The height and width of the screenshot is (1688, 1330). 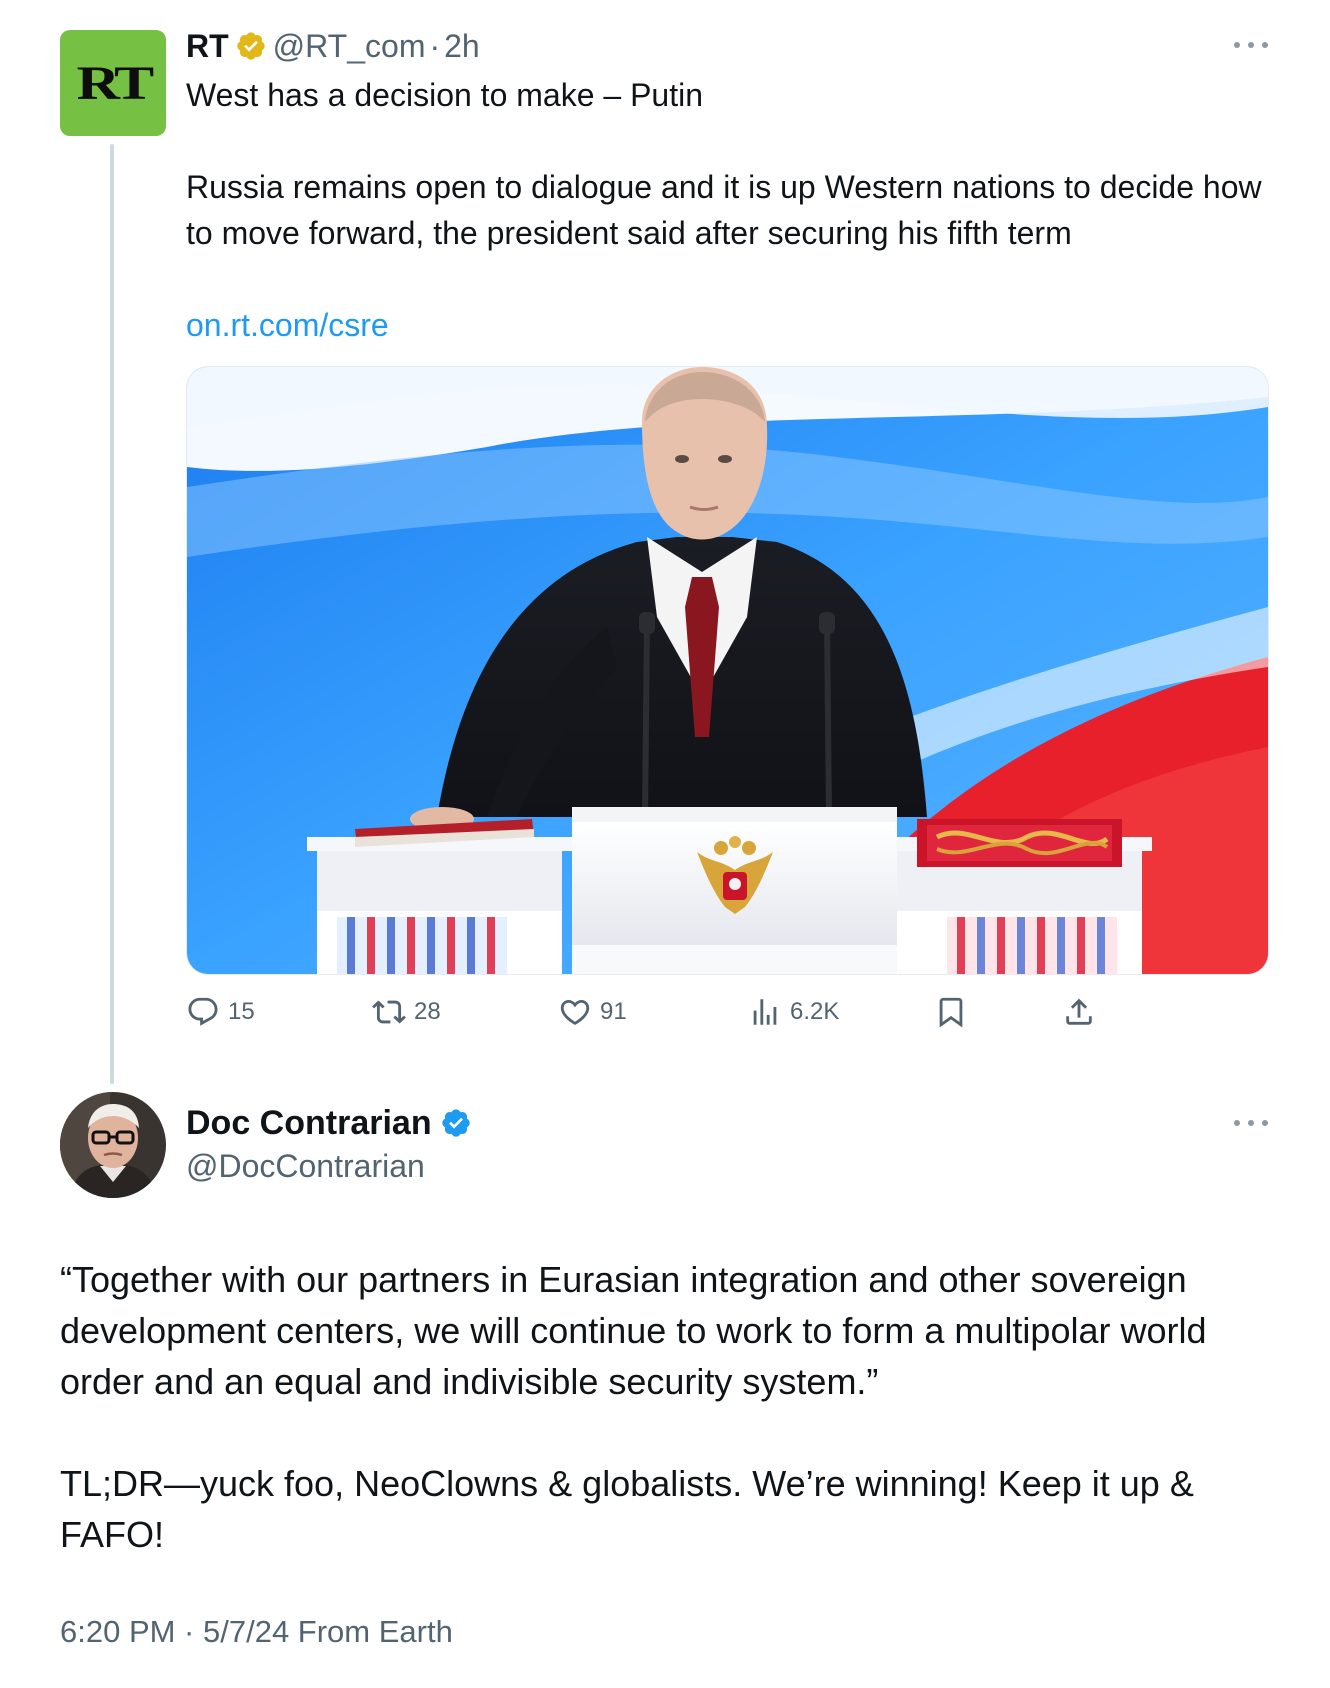 What do you see at coordinates (686, 1012) in the screenshot?
I see `tweet-action-bar: 15 28 91 6.2K` at bounding box center [686, 1012].